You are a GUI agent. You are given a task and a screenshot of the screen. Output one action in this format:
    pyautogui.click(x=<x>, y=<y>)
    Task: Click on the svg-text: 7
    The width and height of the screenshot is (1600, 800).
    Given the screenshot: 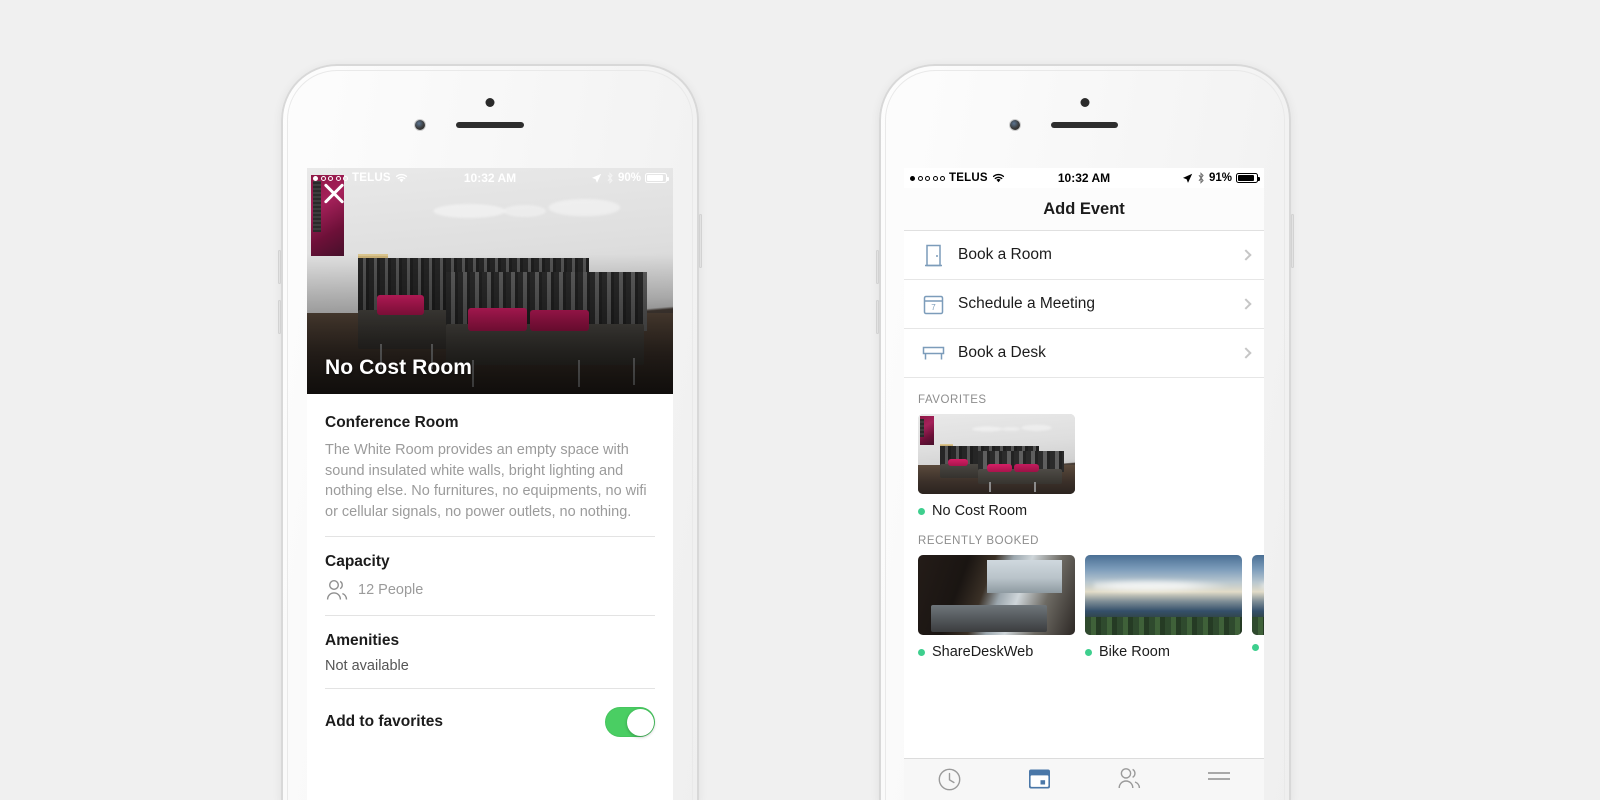 What is the action you would take?
    pyautogui.click(x=933, y=307)
    